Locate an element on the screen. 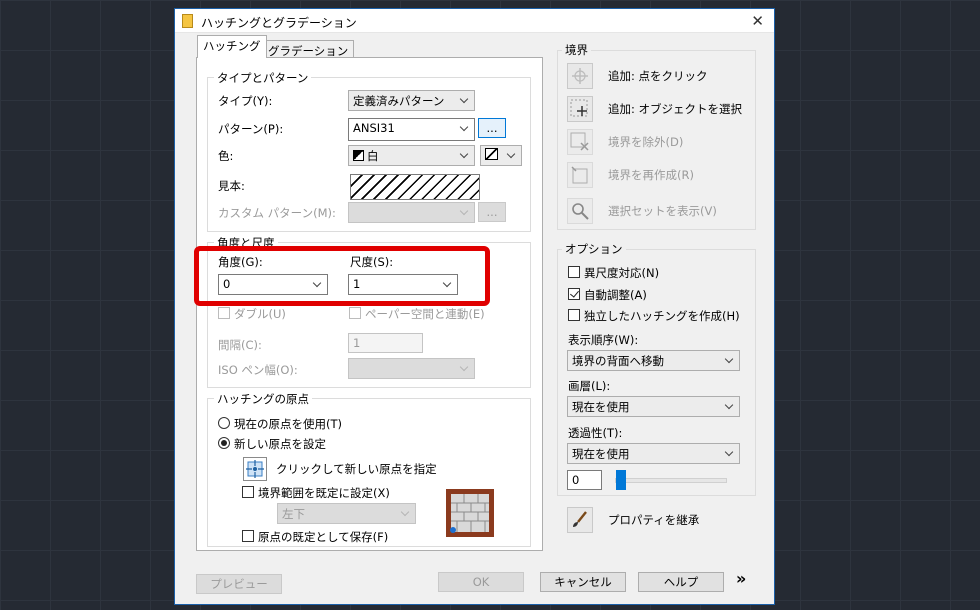 The width and height of the screenshot is (980, 610). transparency-select: 現在を使用 is located at coordinates (653, 453).